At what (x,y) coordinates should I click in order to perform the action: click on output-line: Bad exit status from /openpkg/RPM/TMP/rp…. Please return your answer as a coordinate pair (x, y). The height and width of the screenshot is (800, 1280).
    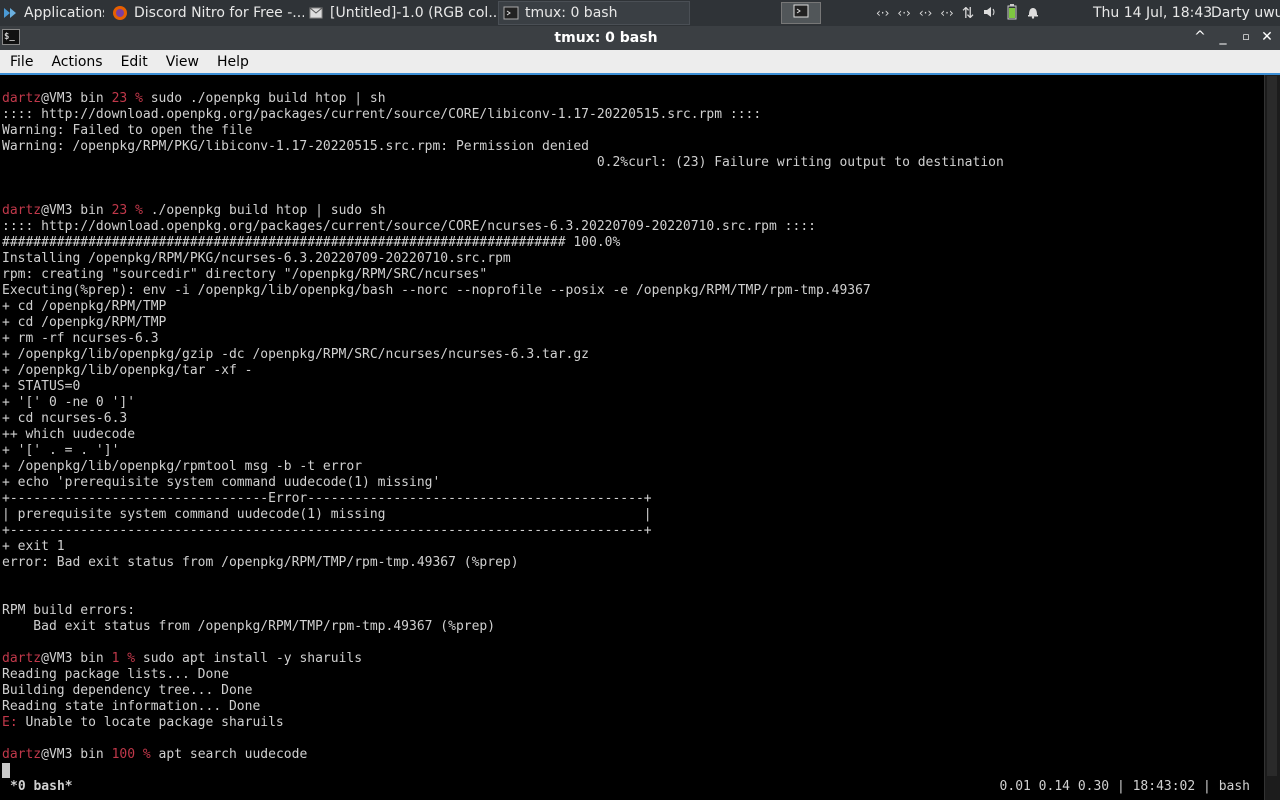
    Looking at the image, I should click on (249, 626).